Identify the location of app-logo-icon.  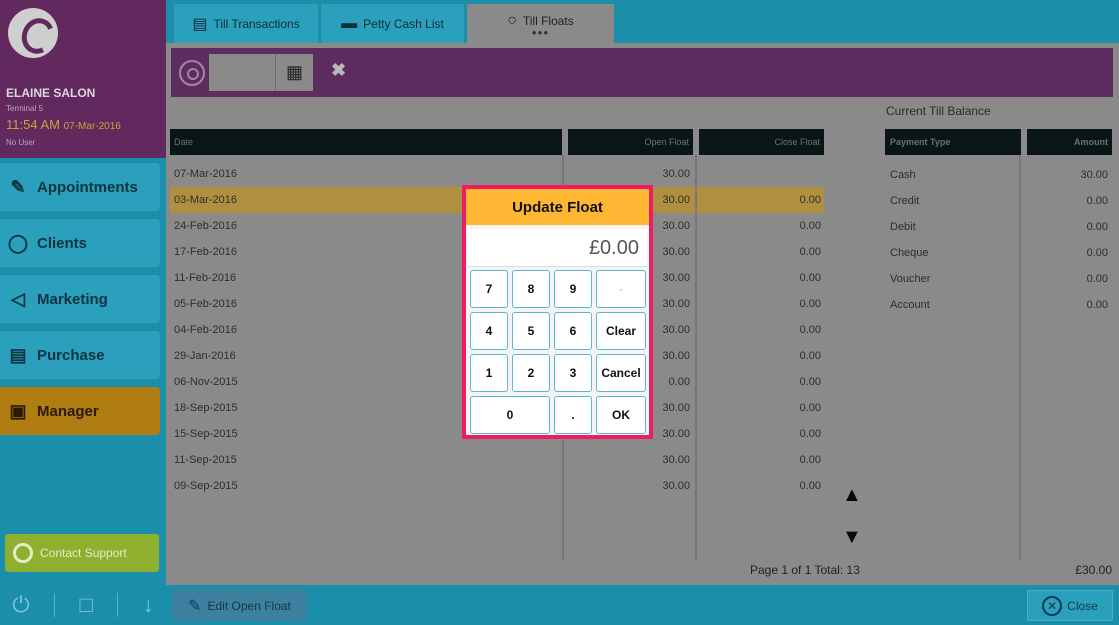
(33, 33).